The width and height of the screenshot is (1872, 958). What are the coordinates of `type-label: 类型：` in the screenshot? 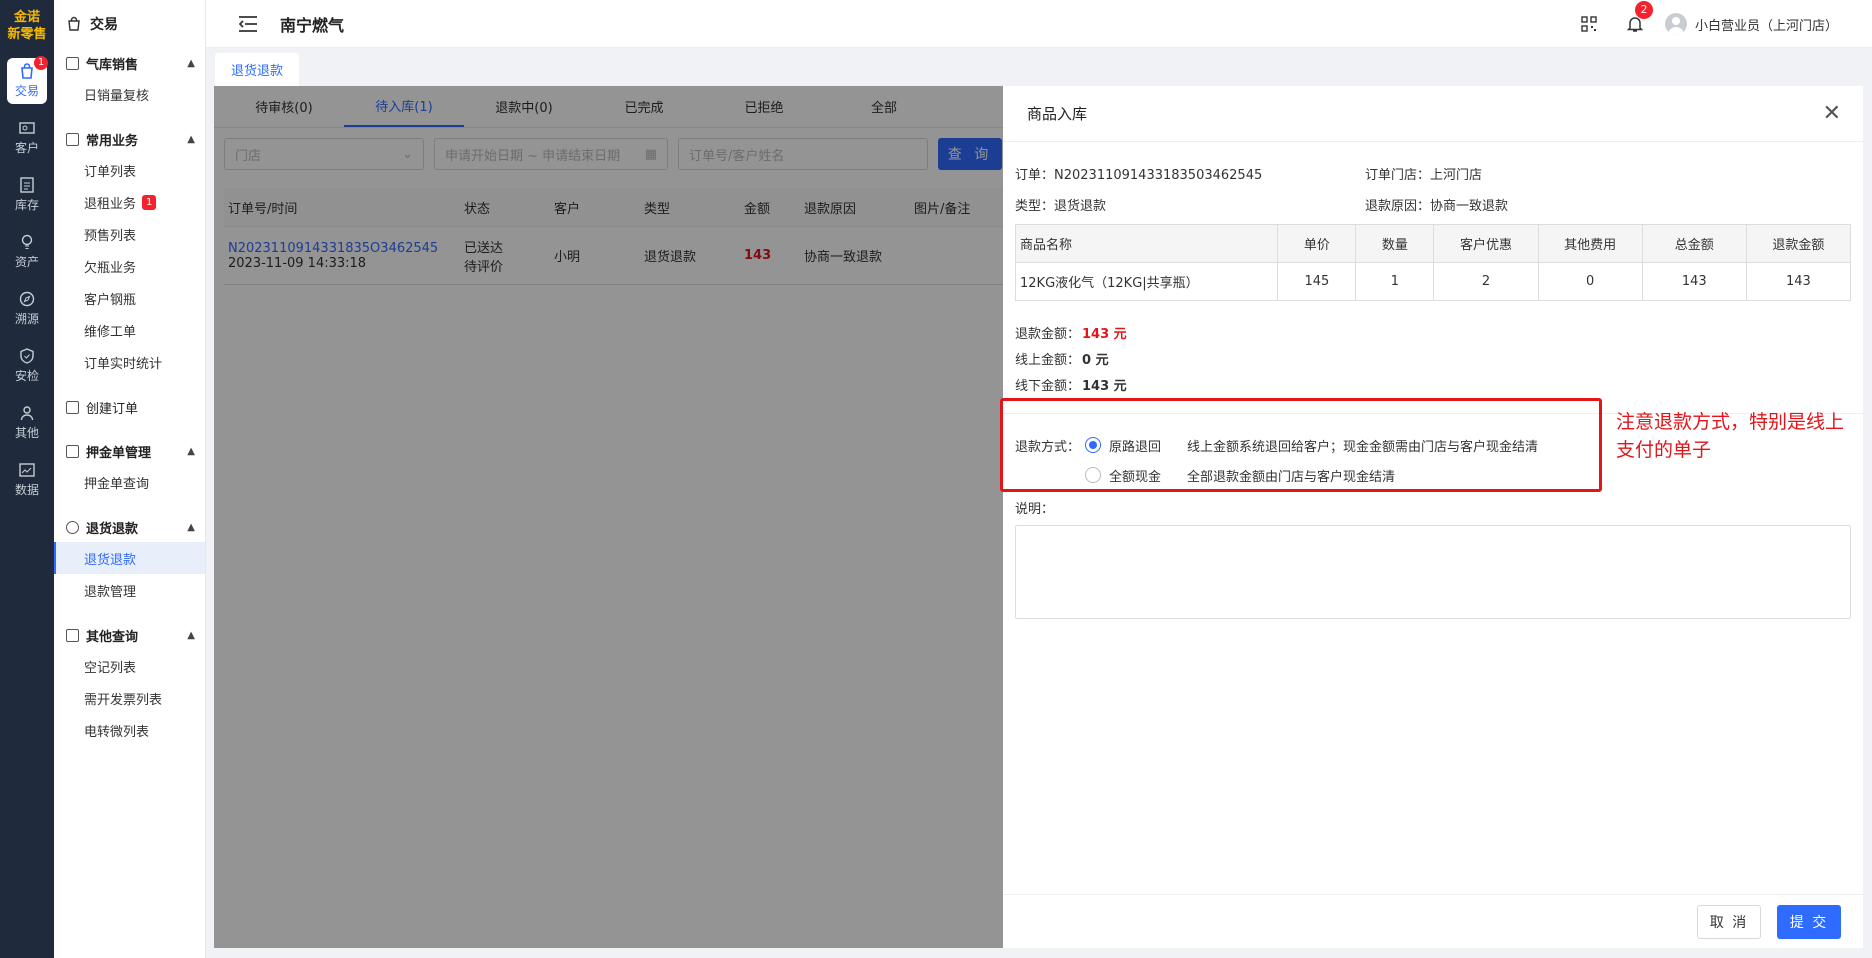 It's located at (1035, 206).